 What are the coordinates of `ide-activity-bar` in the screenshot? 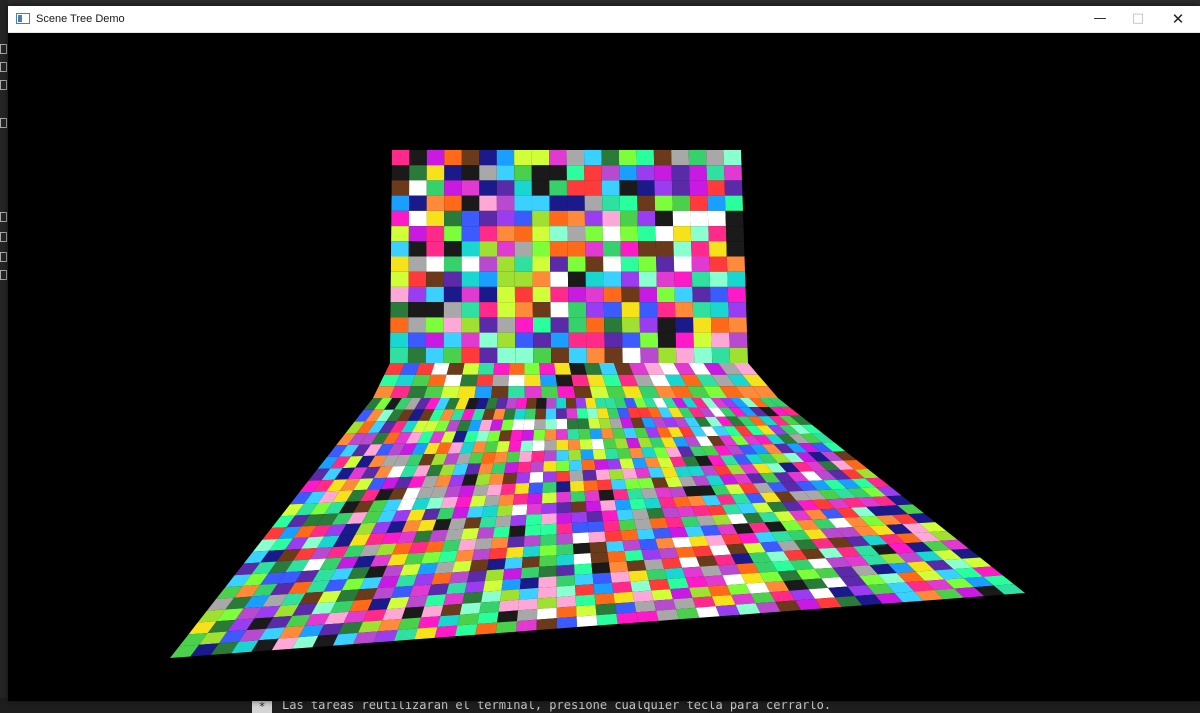 It's located at (4, 356).